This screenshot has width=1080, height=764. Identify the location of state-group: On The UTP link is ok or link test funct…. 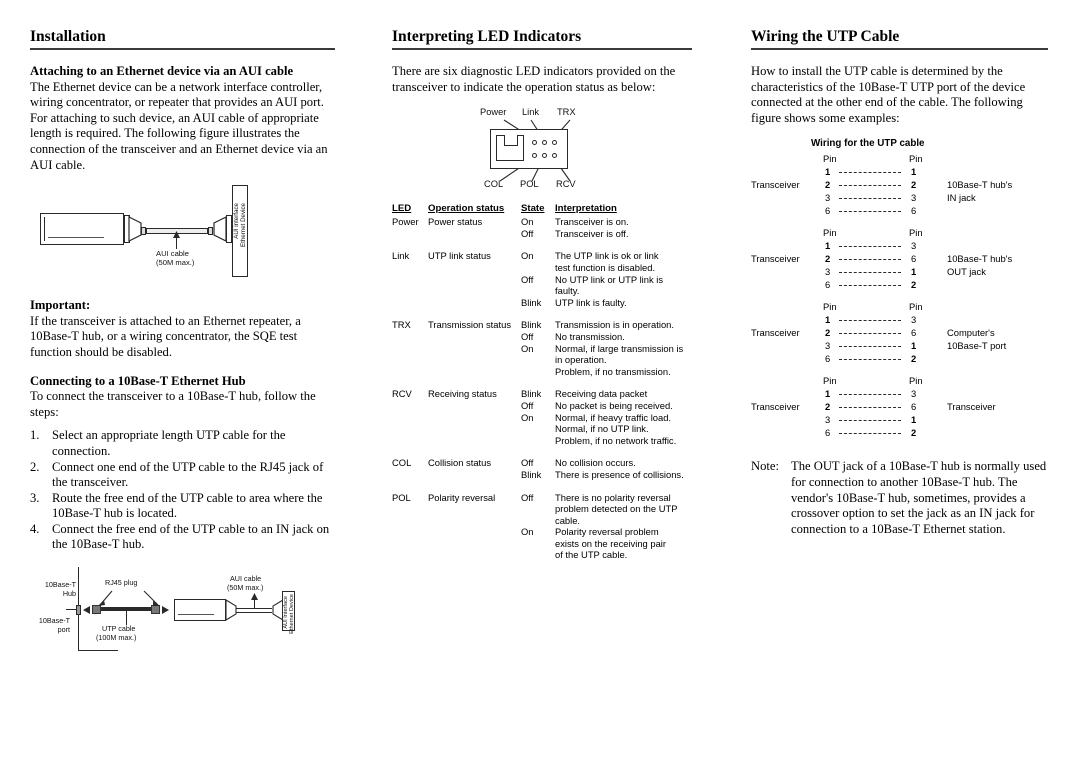
(544, 279).